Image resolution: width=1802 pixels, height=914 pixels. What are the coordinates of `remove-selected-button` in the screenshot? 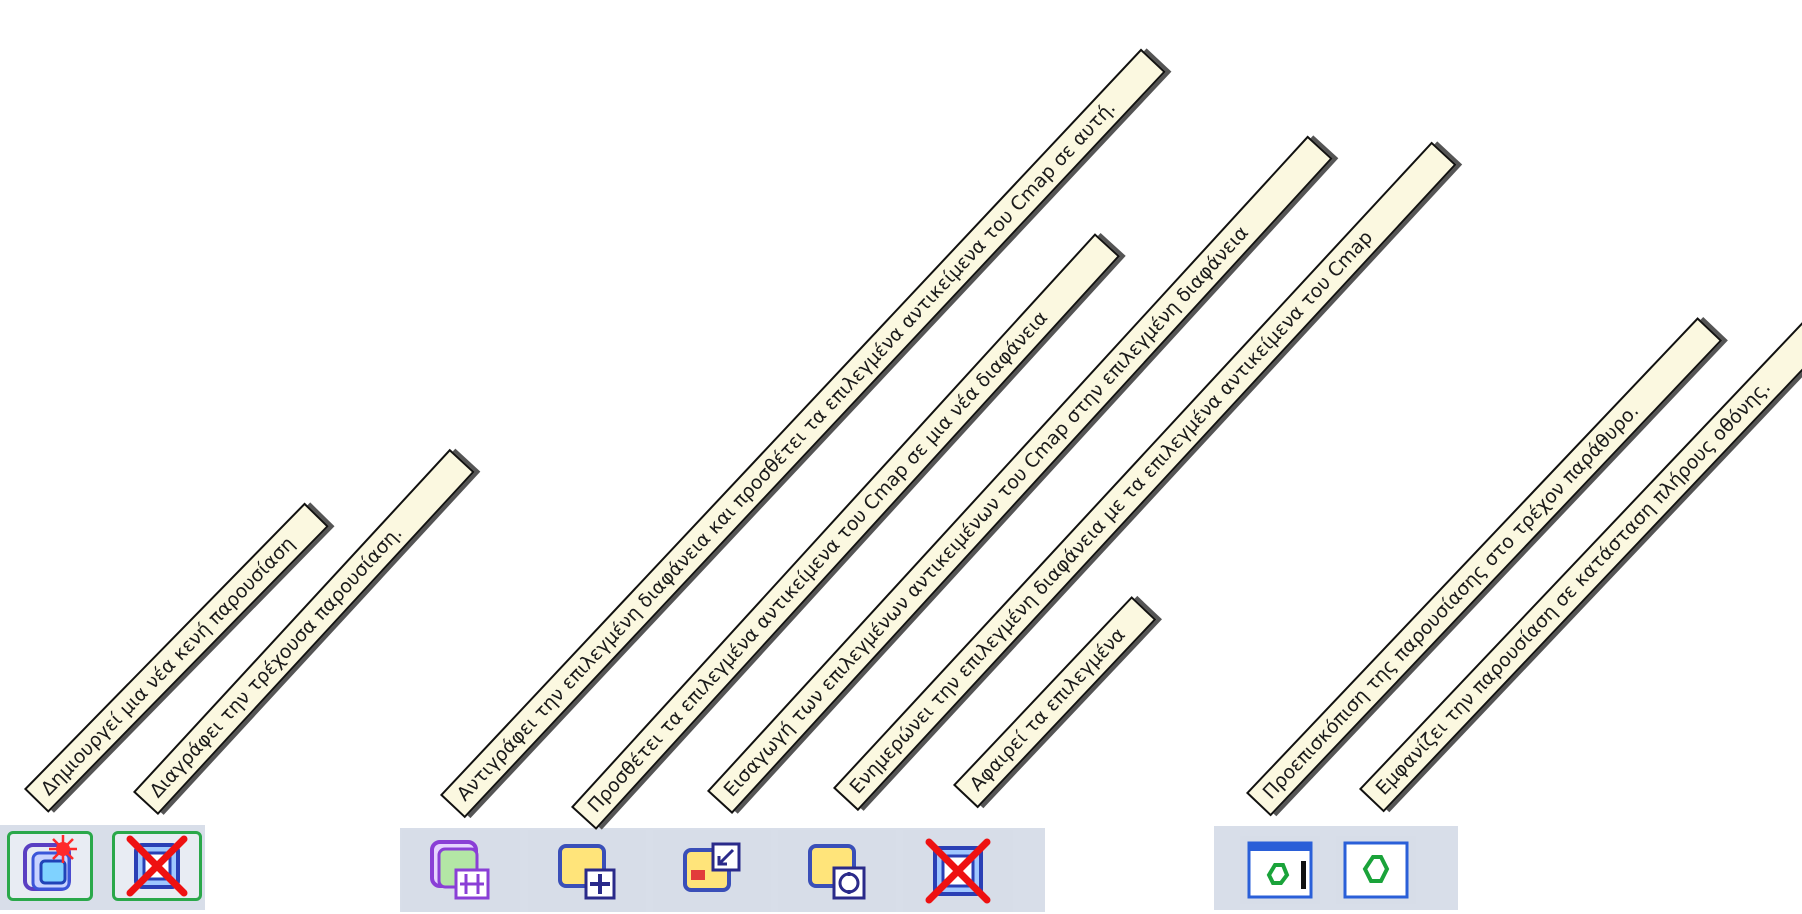 It's located at (958, 871).